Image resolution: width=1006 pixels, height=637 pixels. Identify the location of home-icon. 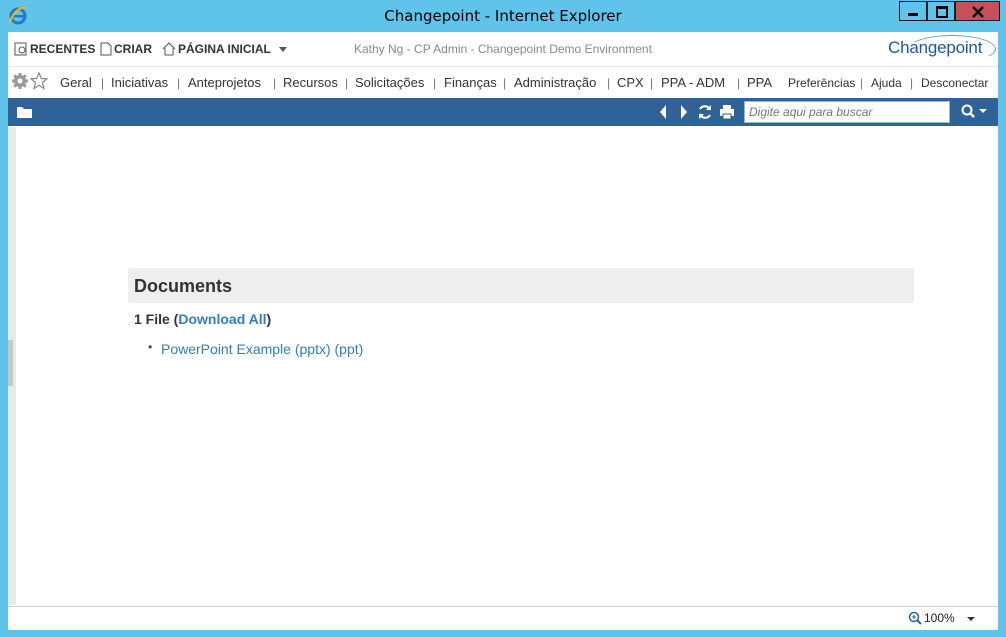
(169, 49).